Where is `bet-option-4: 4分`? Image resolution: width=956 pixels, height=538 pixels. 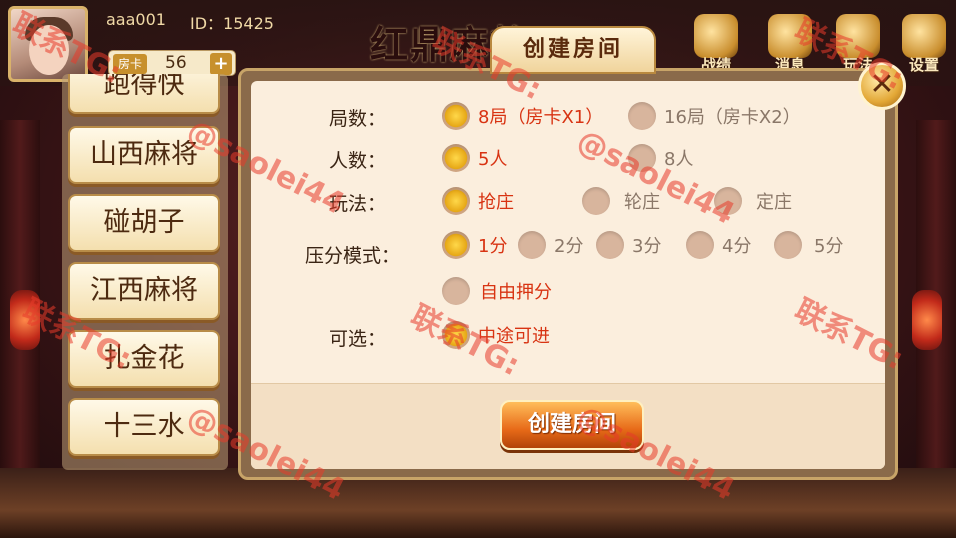 bet-option-4: 4分 is located at coordinates (718, 245).